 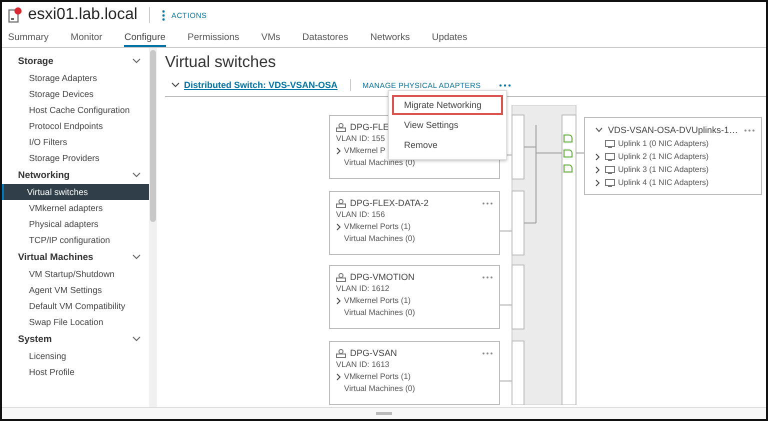 I want to click on sidebar-item: VMkernel adapters, so click(x=75, y=208).